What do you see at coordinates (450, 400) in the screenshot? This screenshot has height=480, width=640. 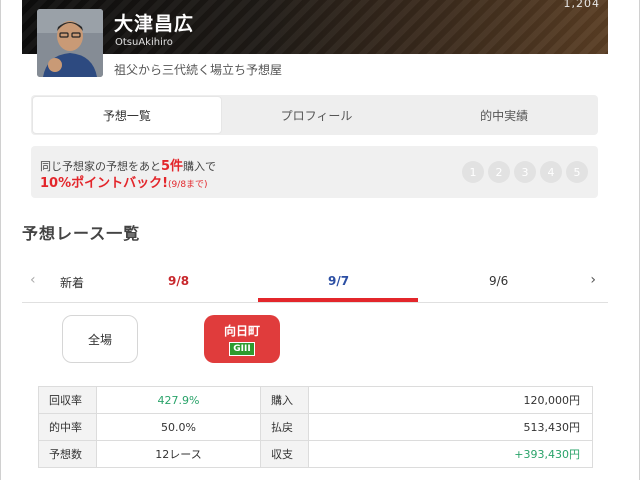 I see `purchase-value: 120,000円` at bounding box center [450, 400].